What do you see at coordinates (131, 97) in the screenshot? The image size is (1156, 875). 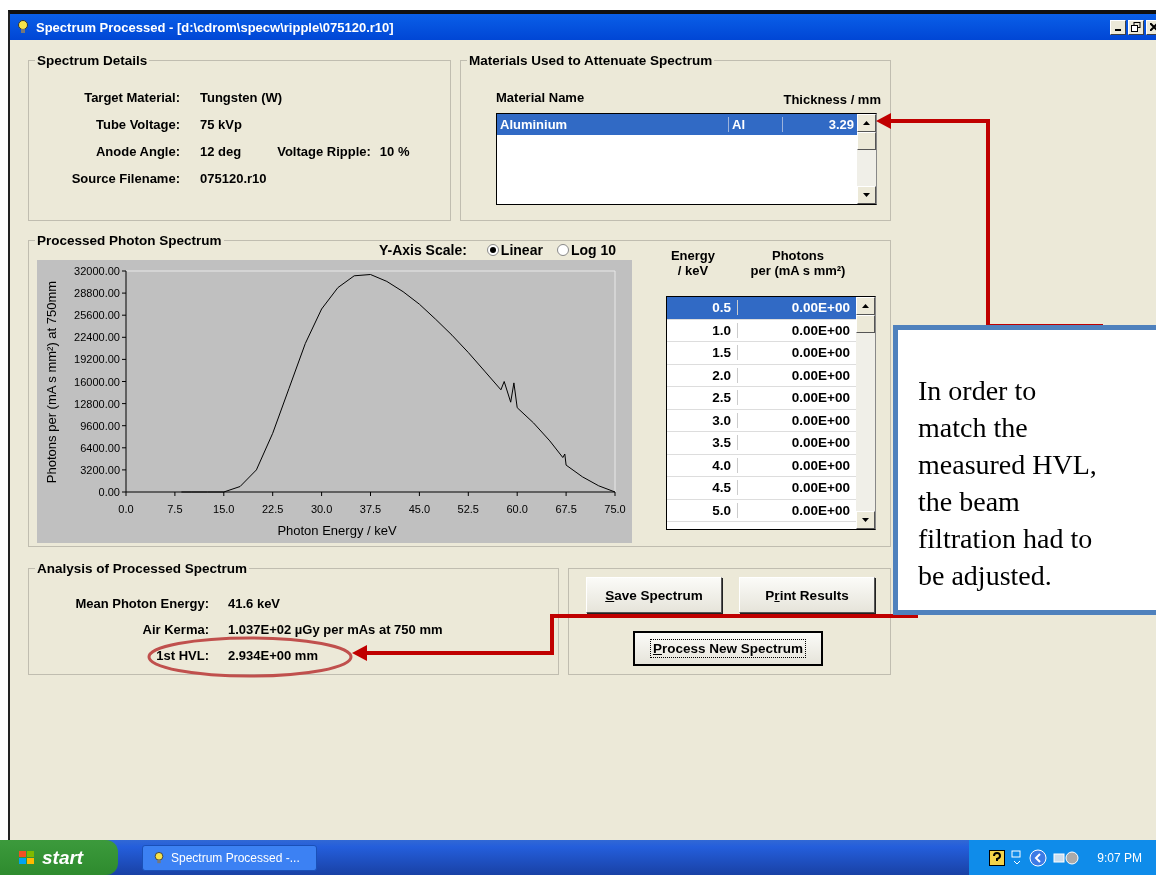 I see `field-label: Target Material:` at bounding box center [131, 97].